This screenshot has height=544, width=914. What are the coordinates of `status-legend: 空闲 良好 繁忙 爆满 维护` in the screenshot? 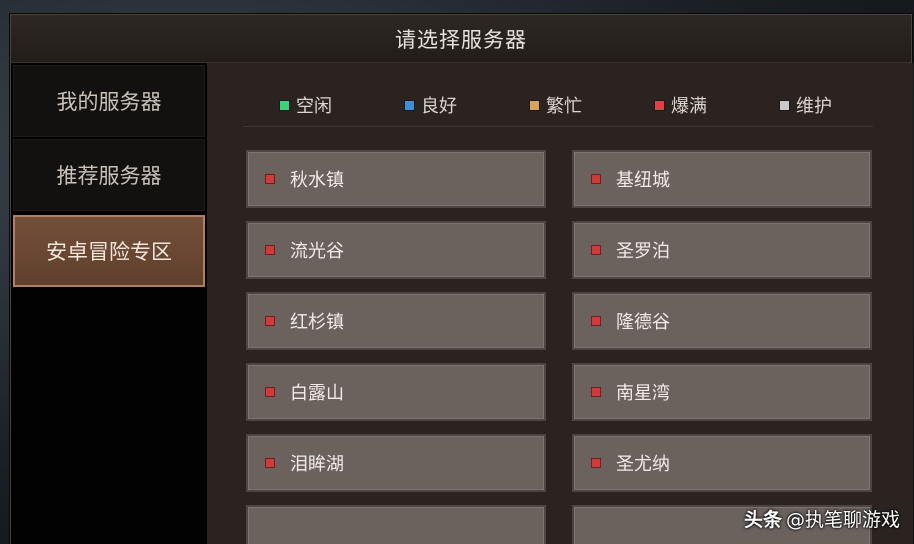 It's located at (558, 105).